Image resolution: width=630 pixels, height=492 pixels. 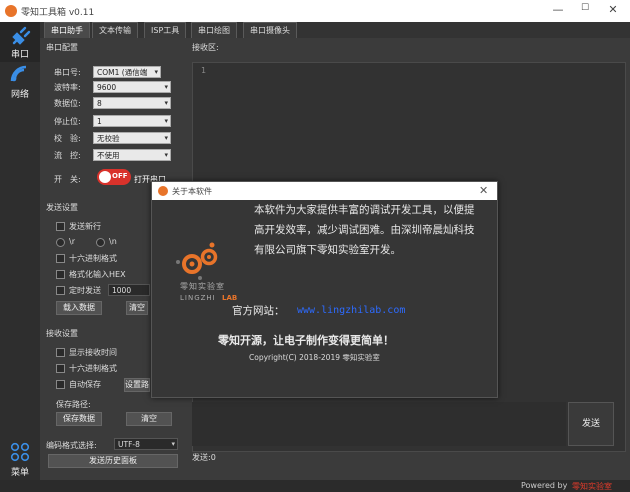 What do you see at coordinates (132, 103) in the screenshot?
I see `data-bits-select: 8 ▾` at bounding box center [132, 103].